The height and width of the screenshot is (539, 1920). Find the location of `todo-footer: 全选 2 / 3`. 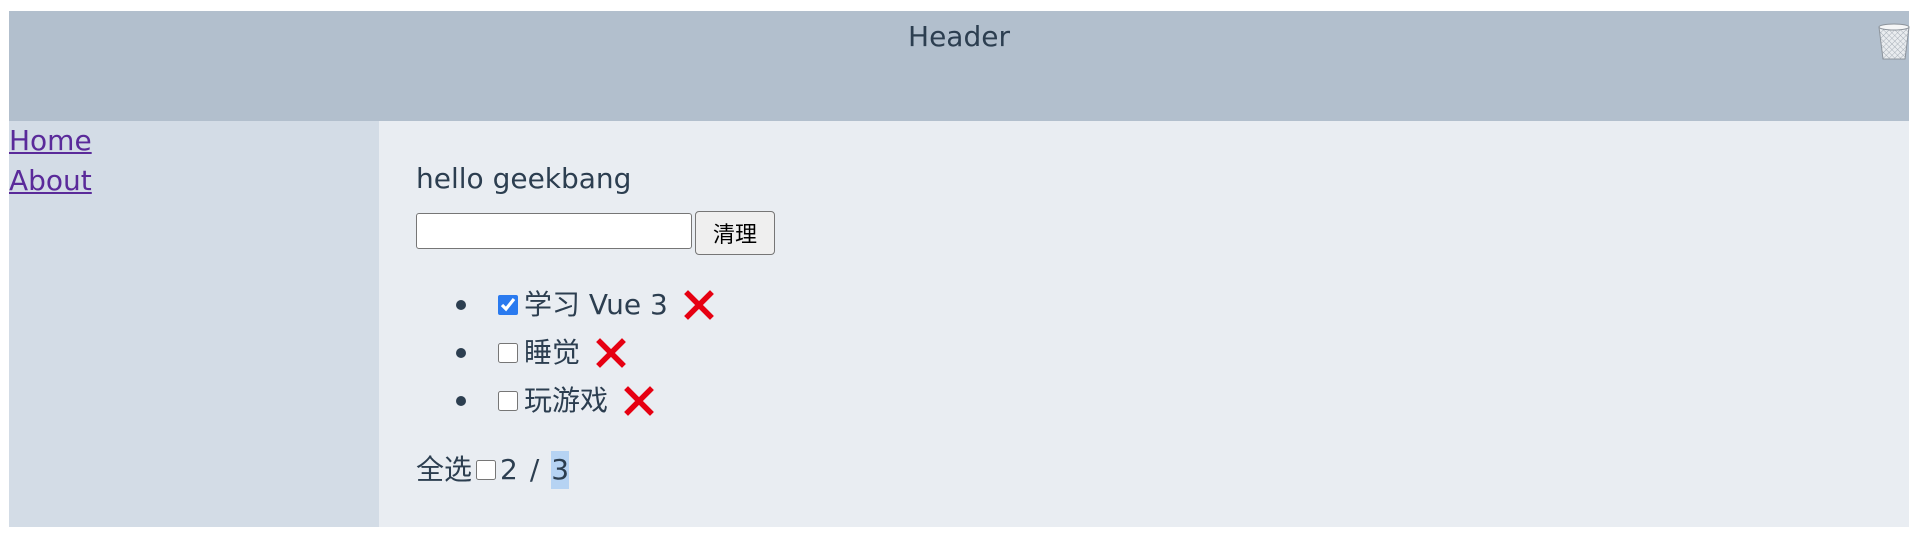

todo-footer: 全选 2 / 3 is located at coordinates (493, 470).